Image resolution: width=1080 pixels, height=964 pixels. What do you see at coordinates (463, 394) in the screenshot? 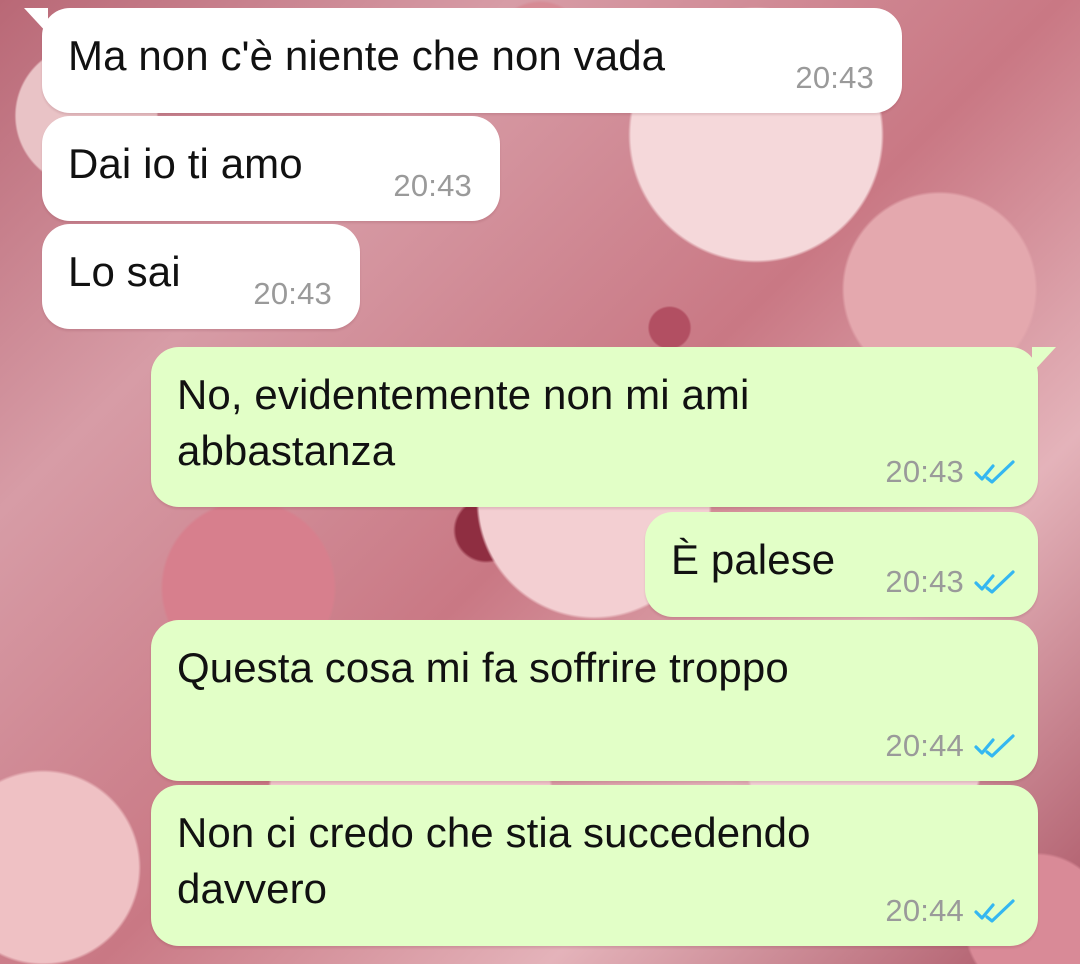
I see `message-text-line: No, evidentemente non mi ami` at bounding box center [463, 394].